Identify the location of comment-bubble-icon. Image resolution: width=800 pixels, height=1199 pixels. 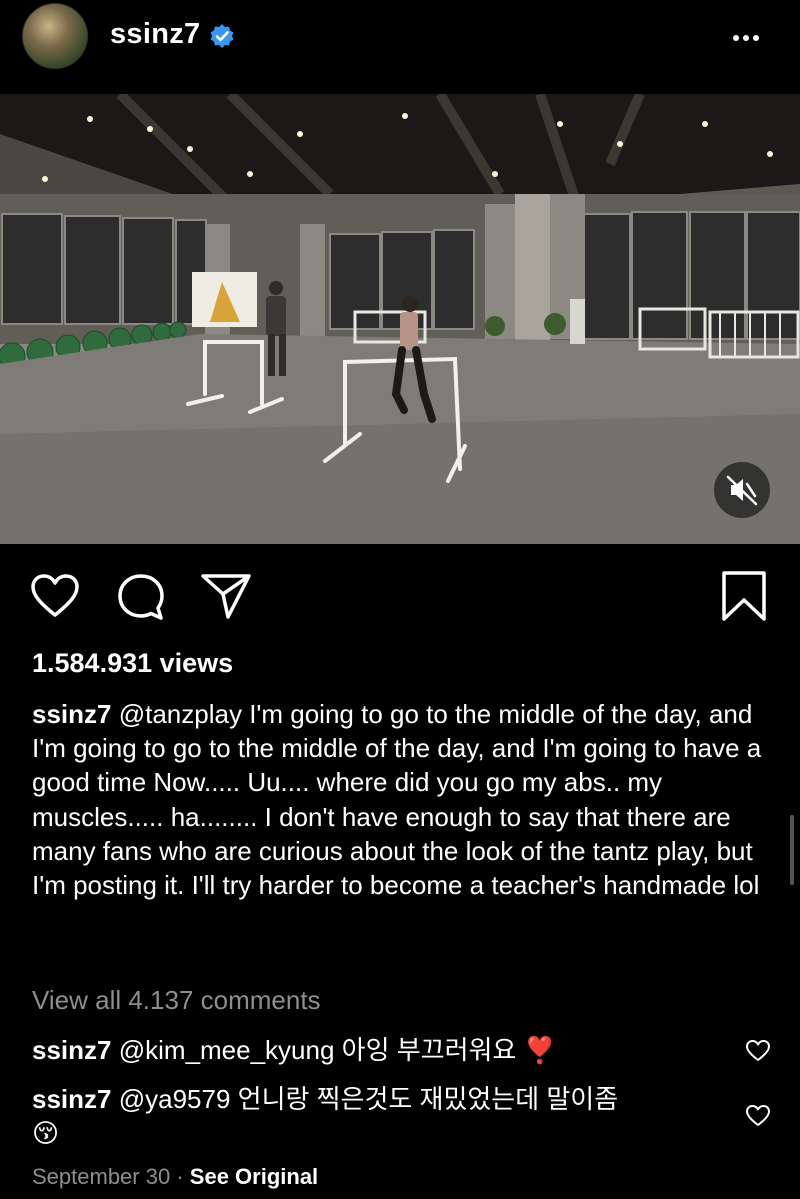
(141, 597).